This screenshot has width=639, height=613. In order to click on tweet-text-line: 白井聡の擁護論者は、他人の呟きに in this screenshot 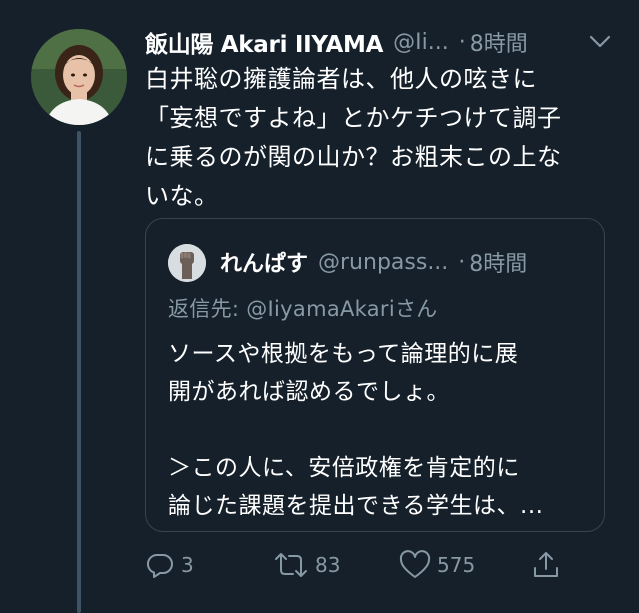, I will do `click(341, 79)`.